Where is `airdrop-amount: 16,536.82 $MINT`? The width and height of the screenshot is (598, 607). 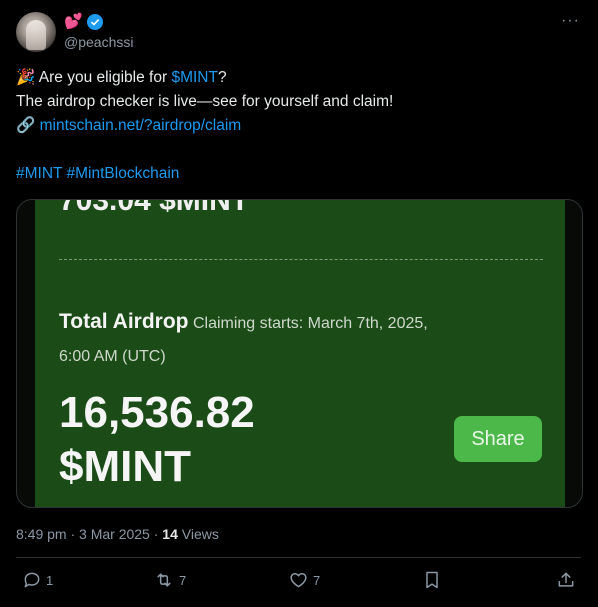 airdrop-amount: 16,536.82 $MINT is located at coordinates (157, 440).